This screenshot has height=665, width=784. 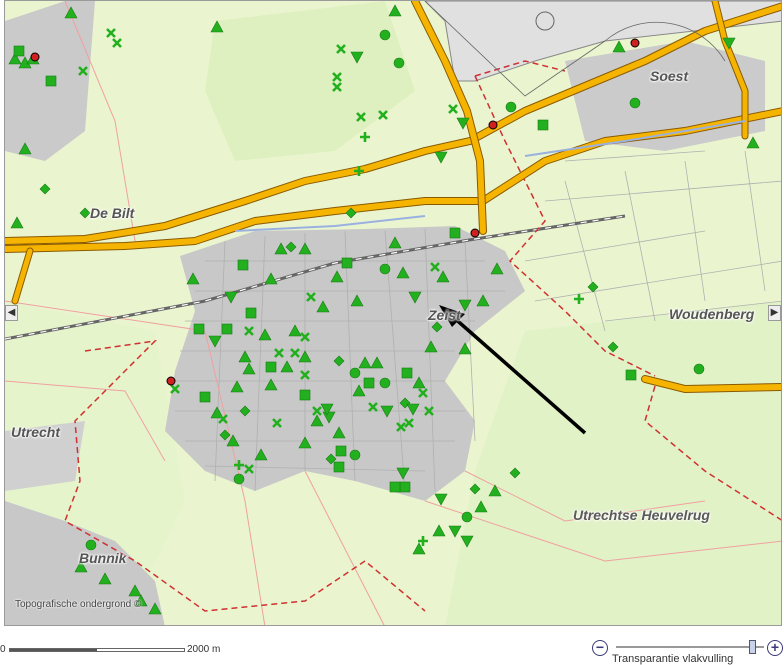 What do you see at coordinates (641, 515) in the screenshot?
I see `place-label-utrechtse-heuvelrug: Utrechtse Heuvelrug` at bounding box center [641, 515].